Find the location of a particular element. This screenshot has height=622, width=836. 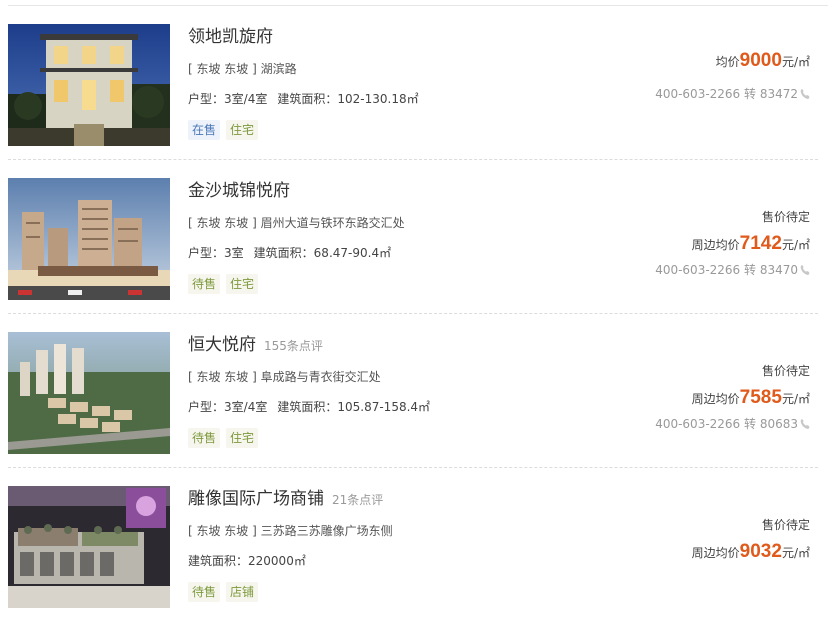

price-value: 9032 is located at coordinates (760, 551).